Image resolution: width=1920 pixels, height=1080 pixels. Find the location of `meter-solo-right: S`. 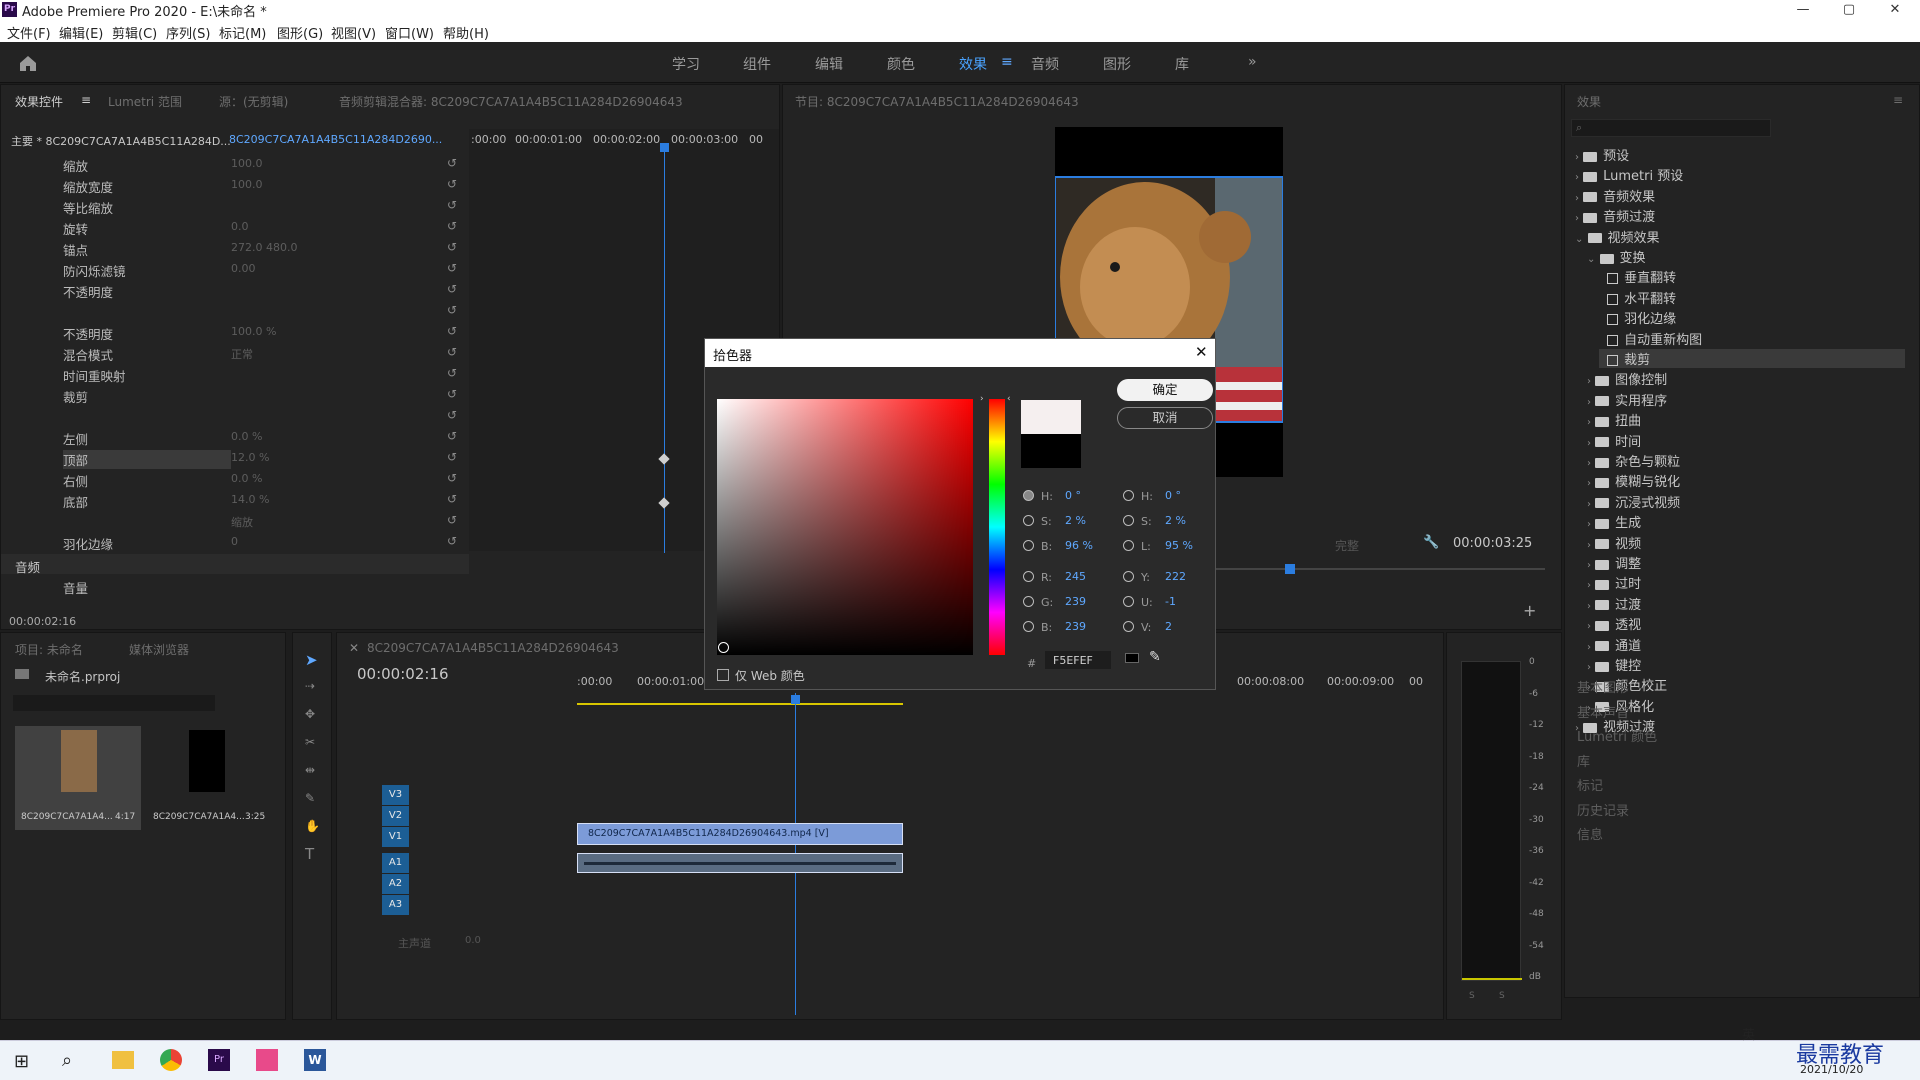

meter-solo-right: S is located at coordinates (1502, 996).